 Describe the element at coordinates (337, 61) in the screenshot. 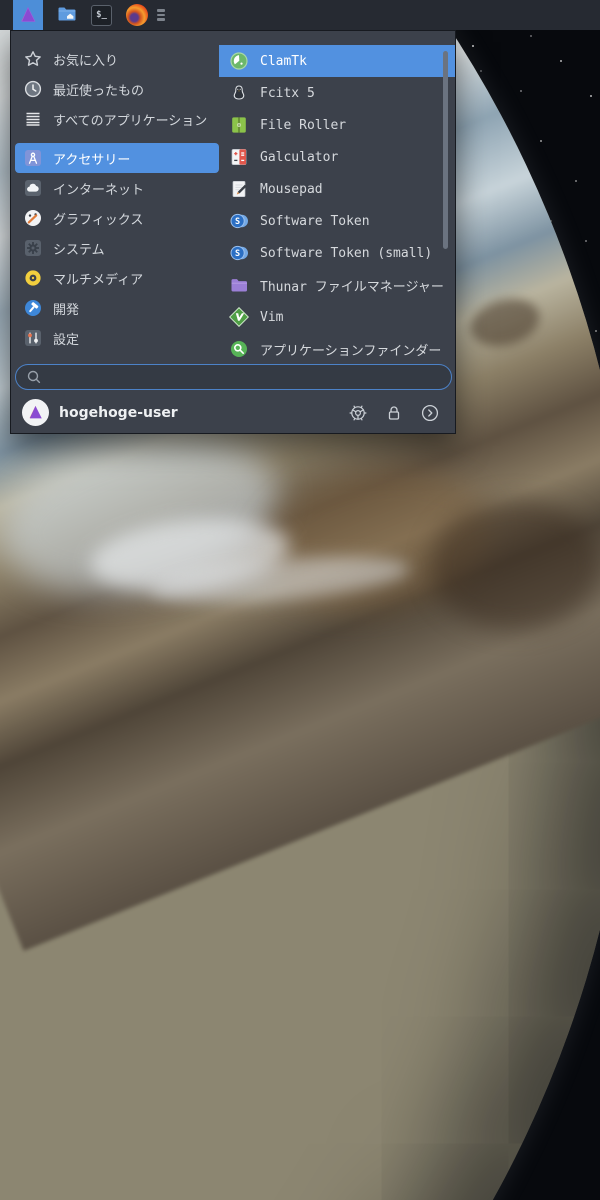

I see `app-clamtk: ClamTk` at that location.